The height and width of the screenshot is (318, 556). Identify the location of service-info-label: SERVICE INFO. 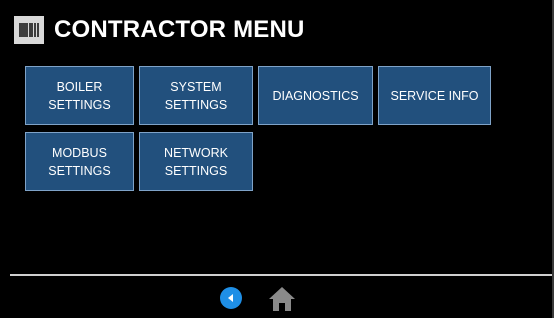
(434, 95).